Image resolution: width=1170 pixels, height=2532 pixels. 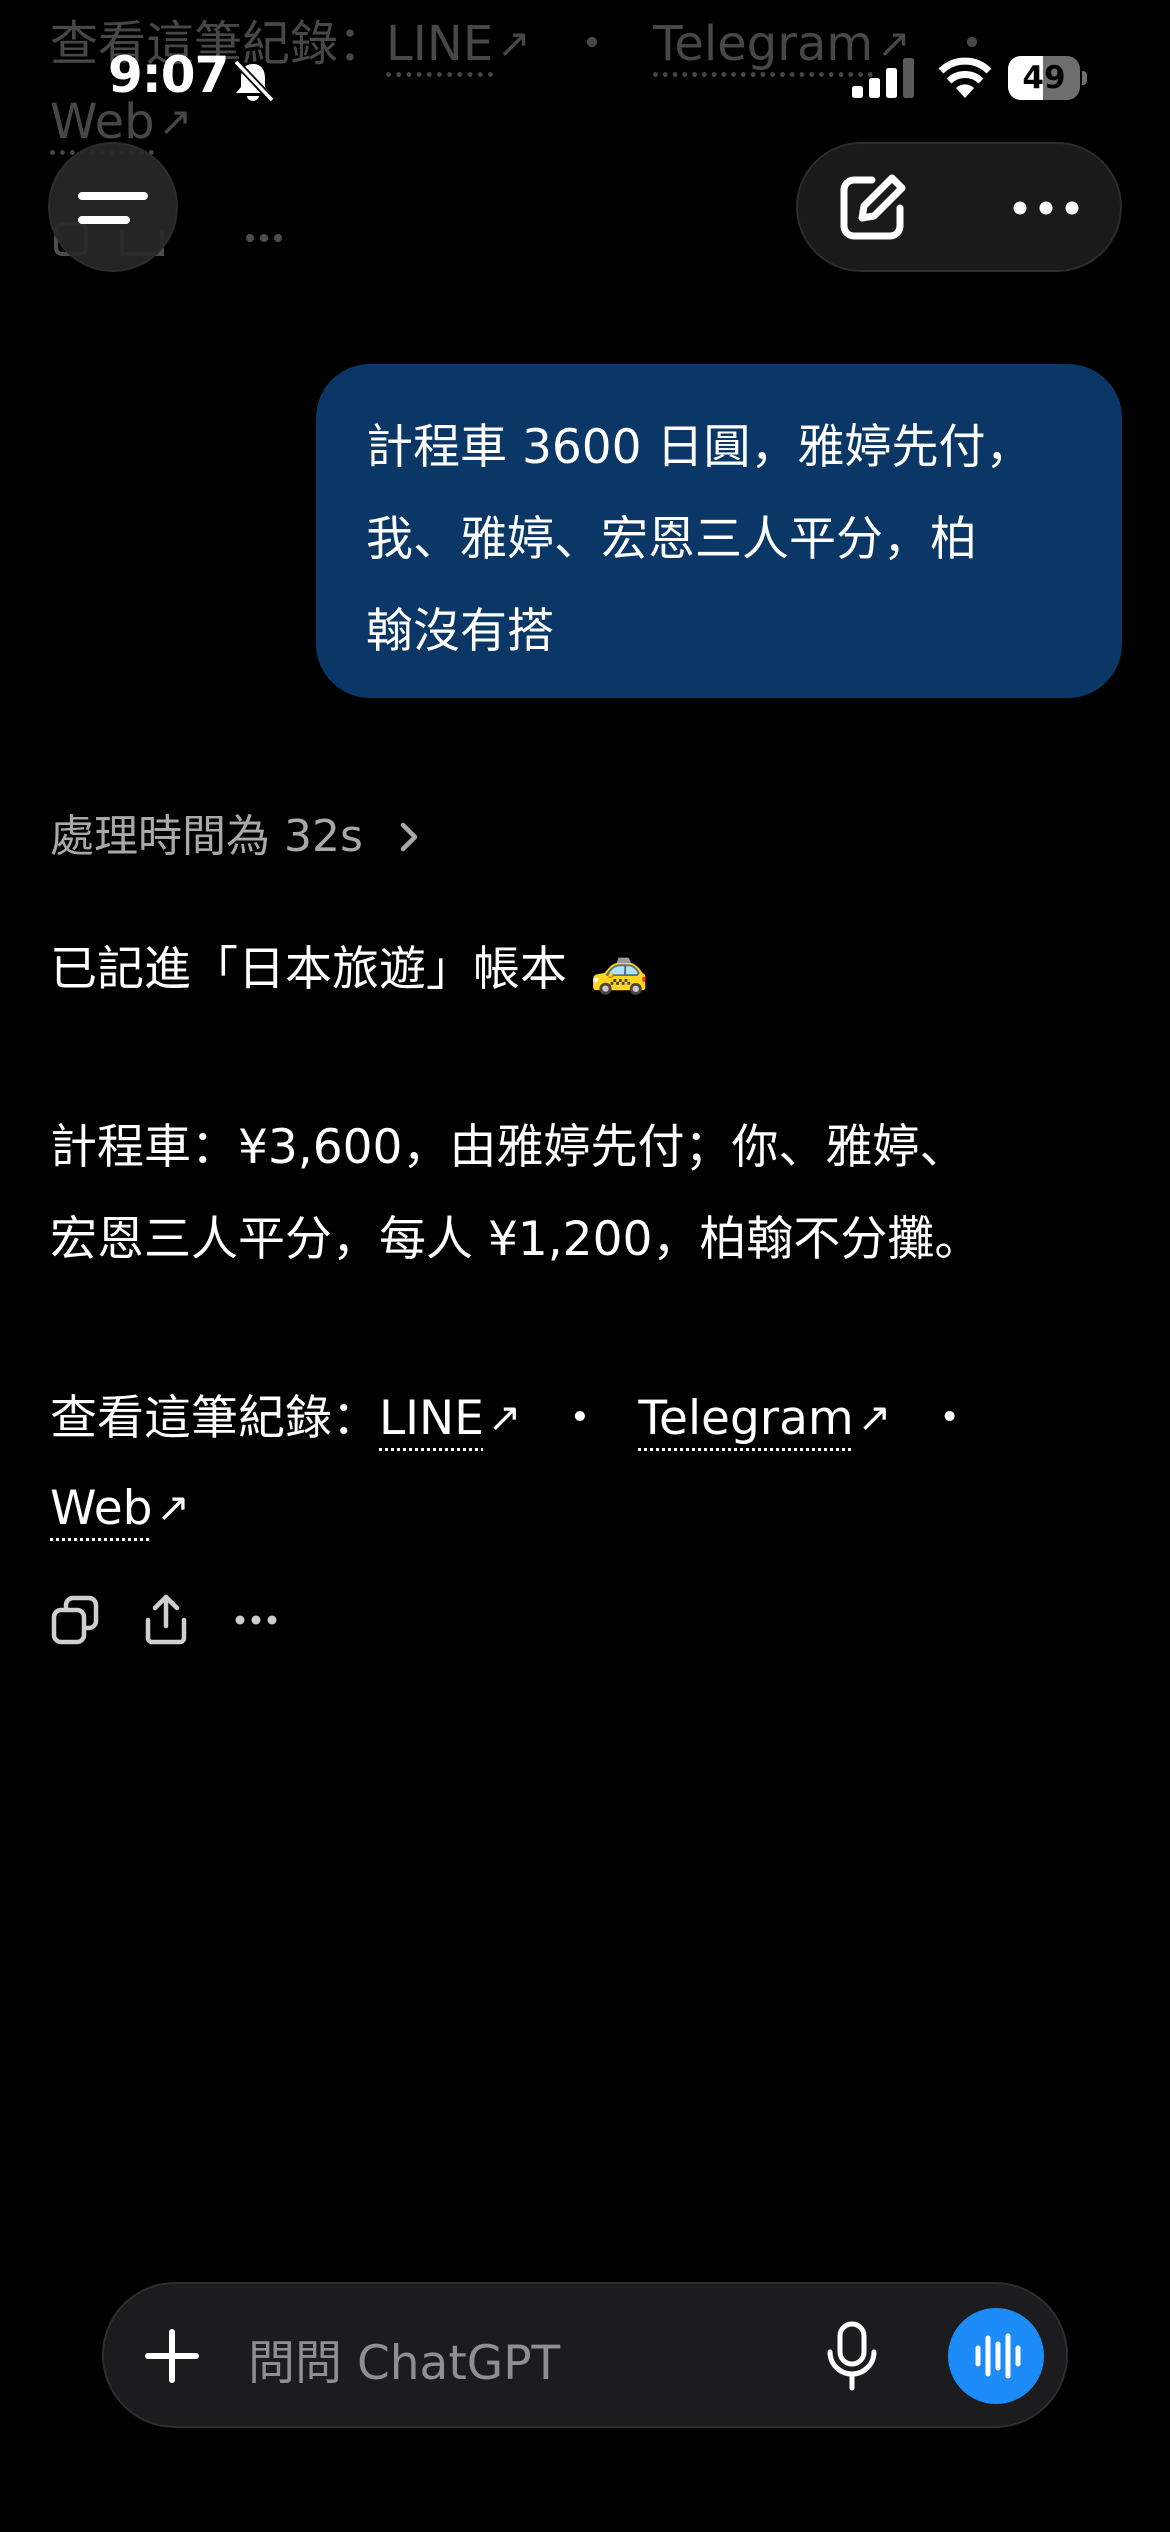 I want to click on link-telegram: Telegram, so click(x=745, y=1418).